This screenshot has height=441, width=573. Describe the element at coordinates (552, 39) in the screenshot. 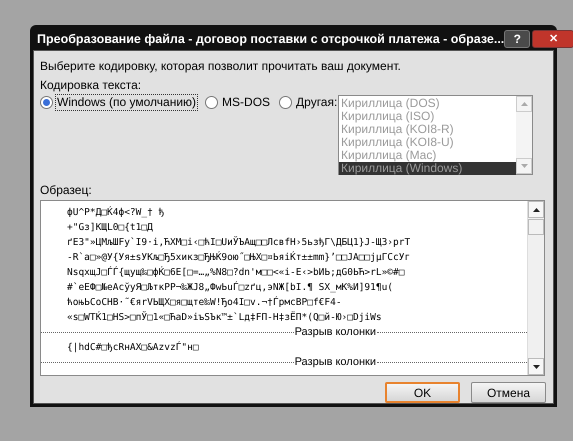

I see `close-button: ✕` at that location.